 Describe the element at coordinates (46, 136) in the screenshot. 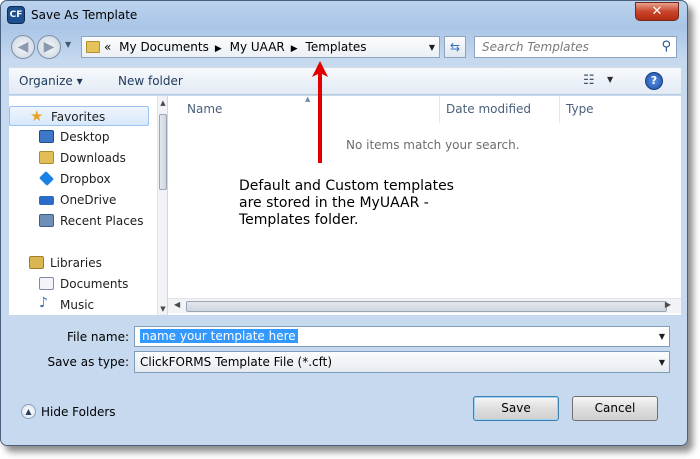

I see `desktop-icon` at that location.